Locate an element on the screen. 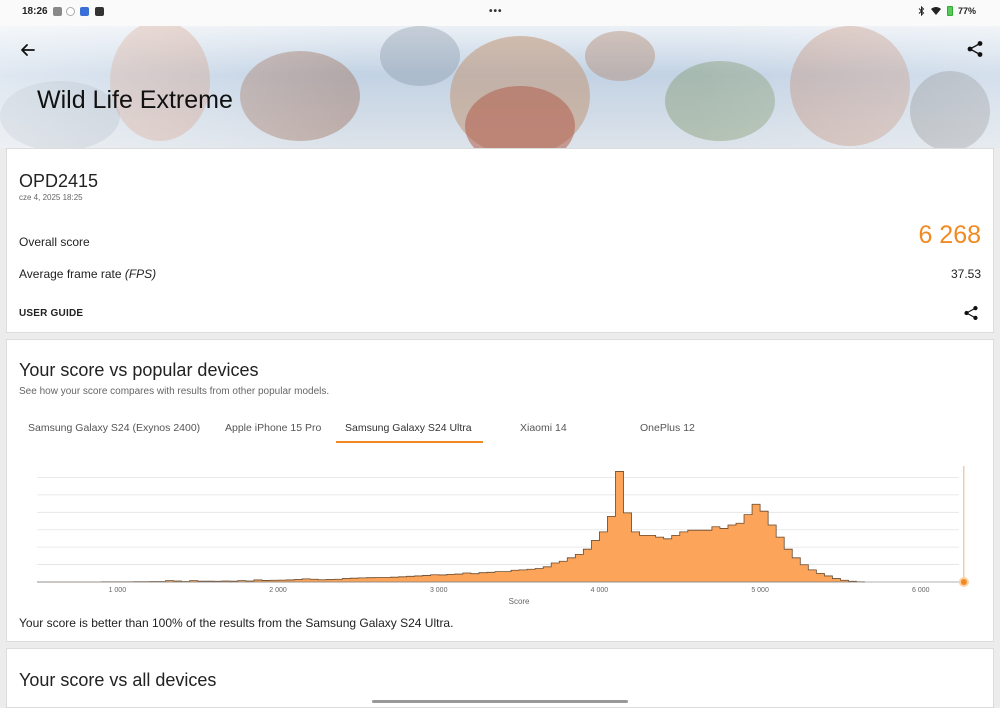 This screenshot has height=708, width=1000. x-tick-label: 6 000 is located at coordinates (921, 590).